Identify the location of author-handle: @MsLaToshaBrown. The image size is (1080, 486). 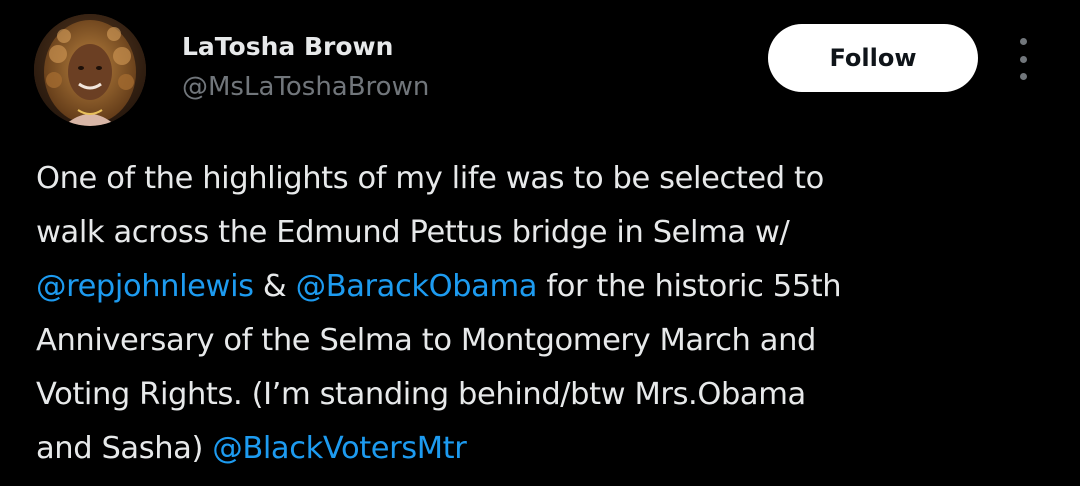
(305, 87).